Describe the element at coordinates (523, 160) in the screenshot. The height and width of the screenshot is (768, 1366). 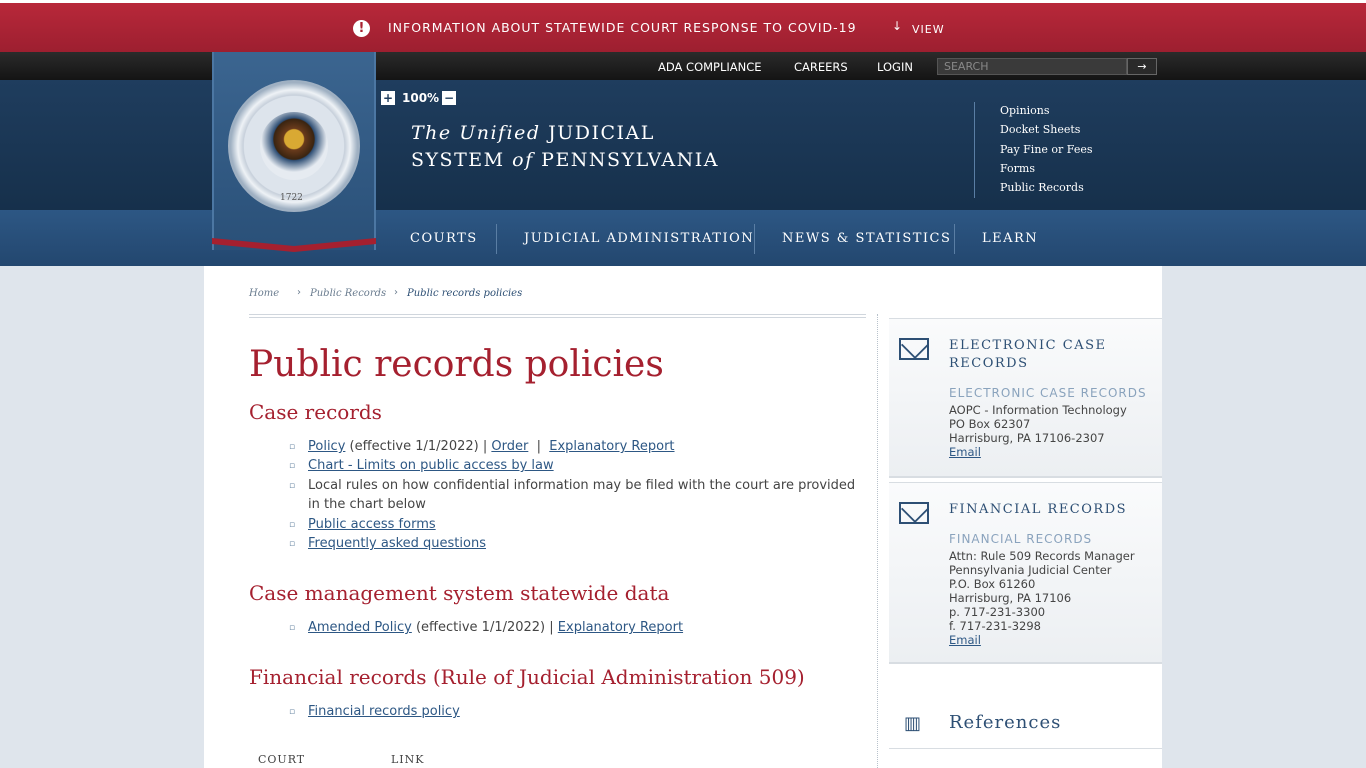
I see `title-italic: of` at that location.